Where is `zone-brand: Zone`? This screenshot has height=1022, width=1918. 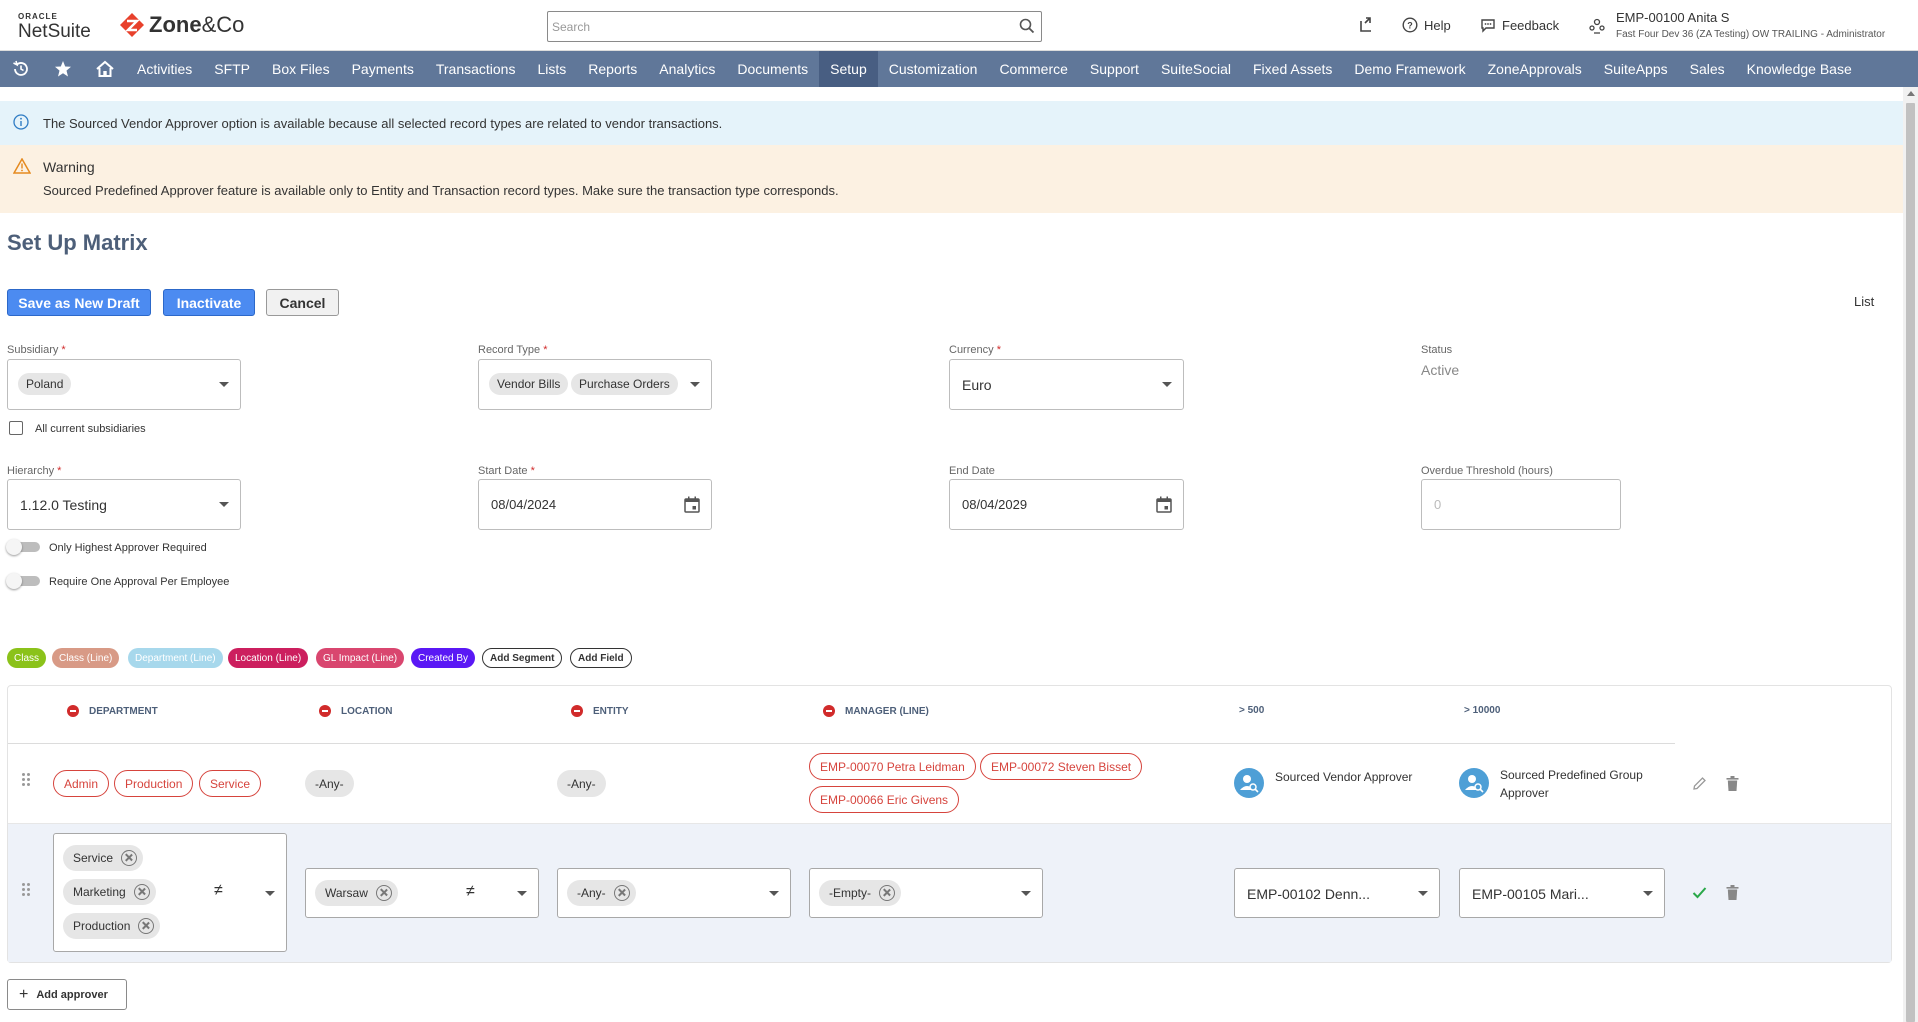
zone-brand: Zone is located at coordinates (175, 24).